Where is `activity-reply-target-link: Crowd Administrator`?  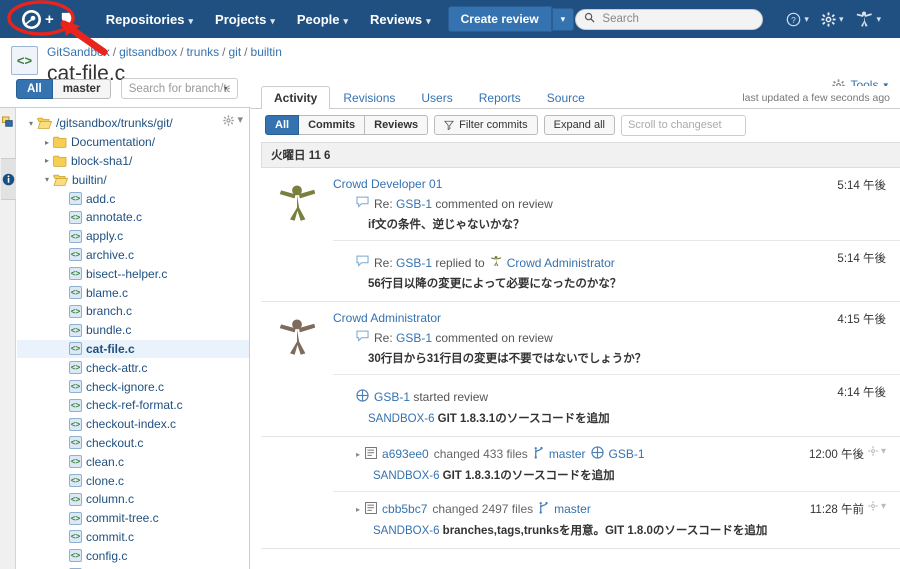
activity-reply-target-link: Crowd Administrator is located at coordinates (561, 263).